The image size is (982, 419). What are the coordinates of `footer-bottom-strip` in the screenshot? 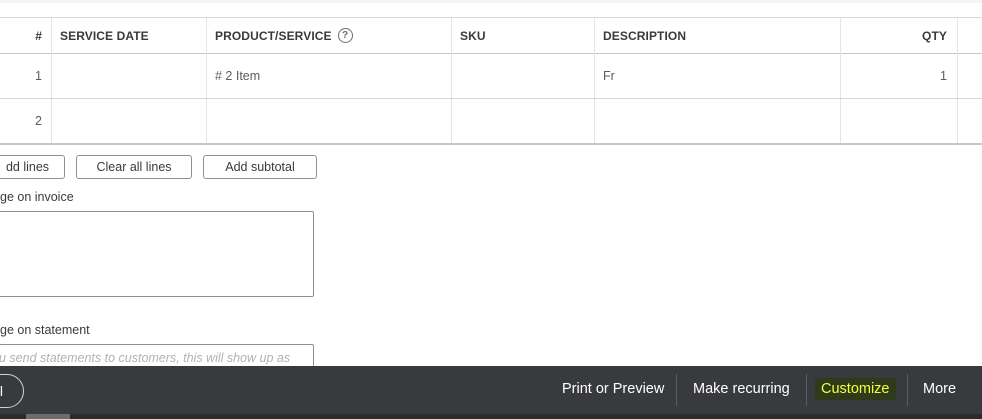 It's located at (491, 416).